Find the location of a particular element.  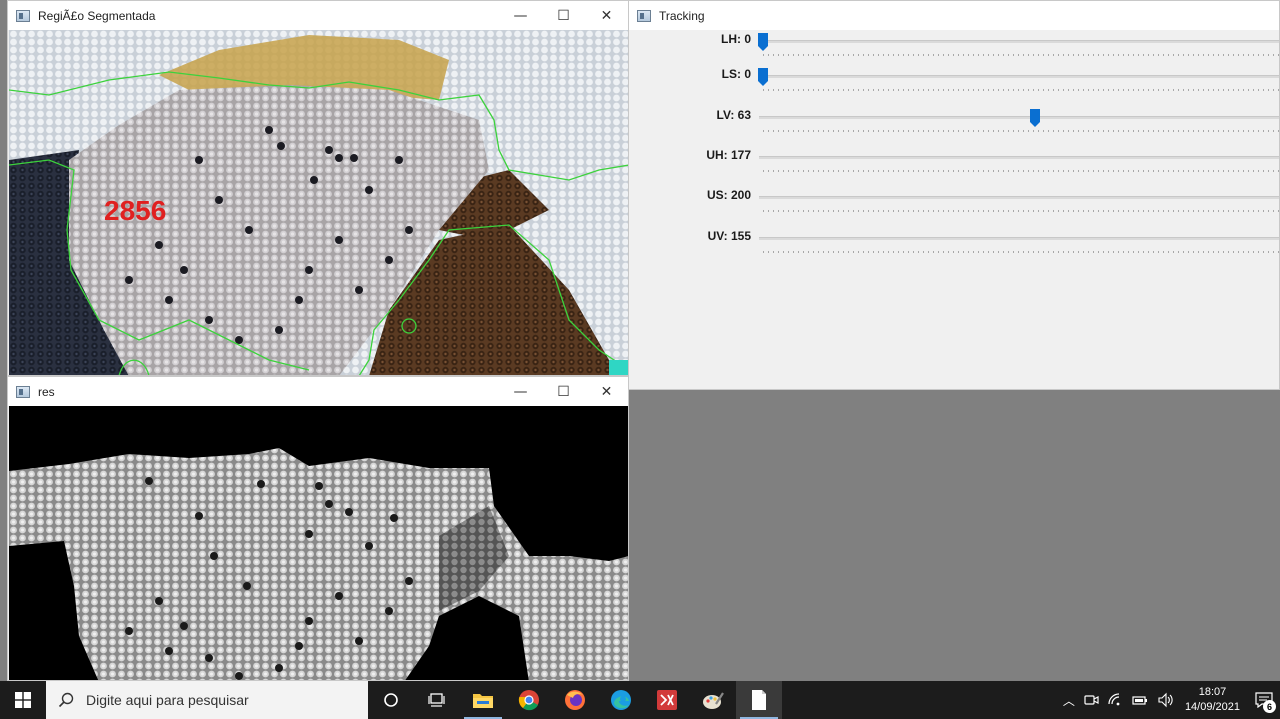

paint-icon is located at coordinates (713, 700).